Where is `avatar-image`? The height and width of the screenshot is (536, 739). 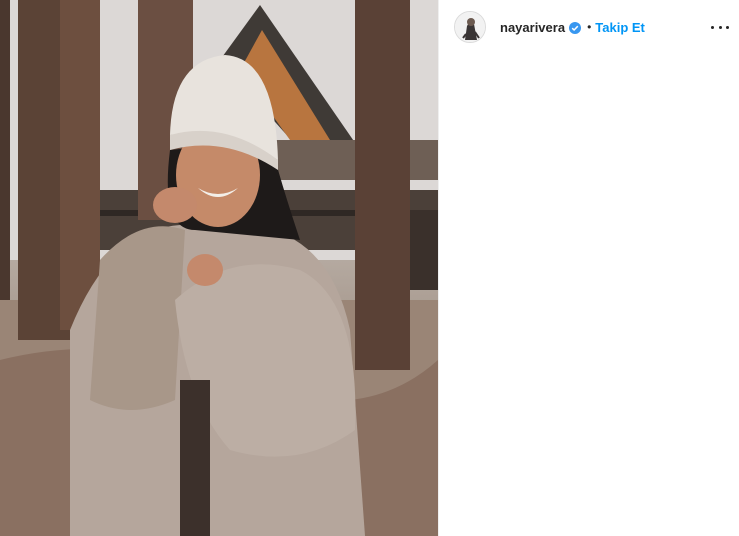
avatar-image is located at coordinates (470, 27).